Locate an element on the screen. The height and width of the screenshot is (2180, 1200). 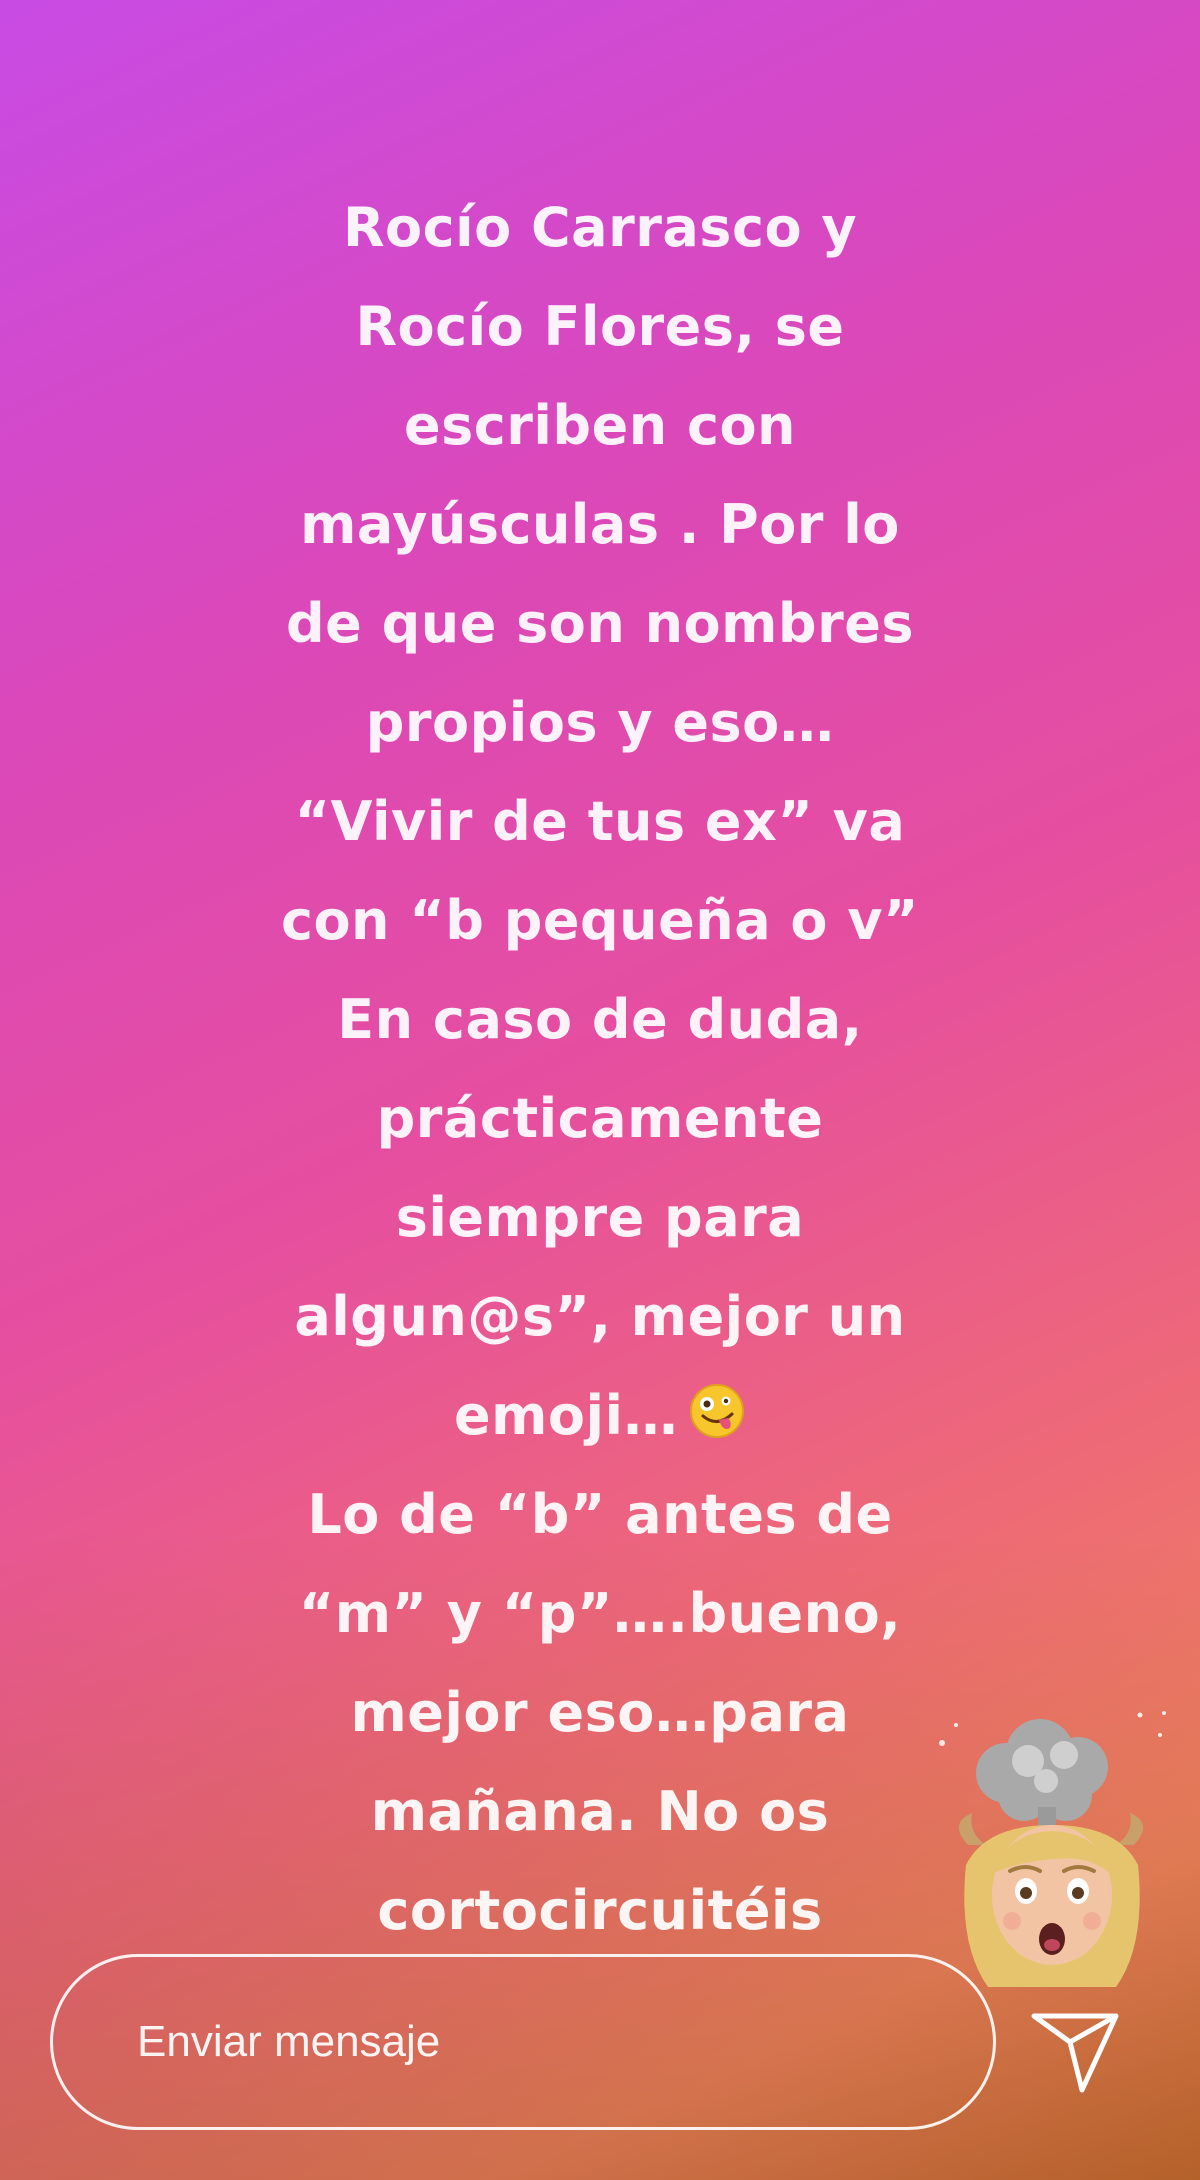
story-text-line: En caso de duda, is located at coordinates (600, 1019).